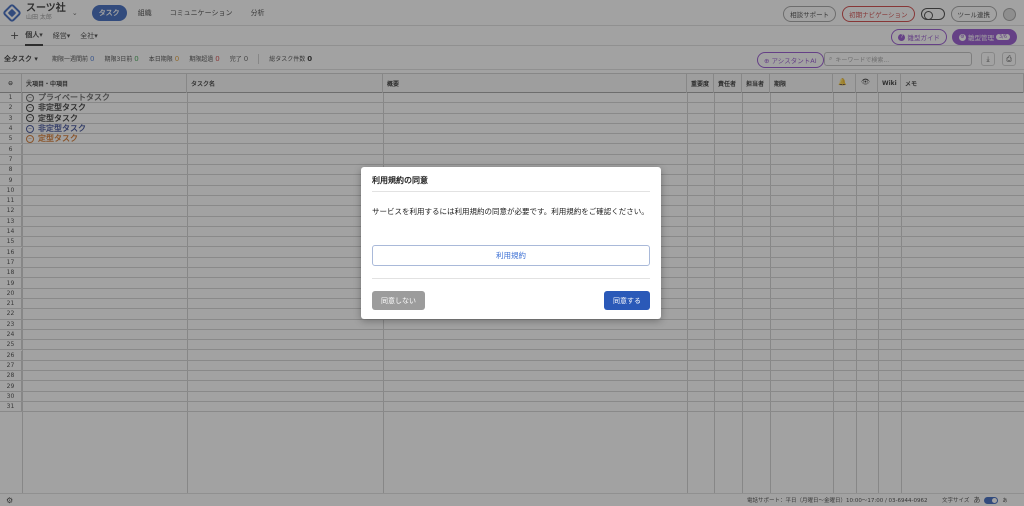 The image size is (1024, 506). What do you see at coordinates (627, 300) in the screenshot?
I see `agree-button: 同意する` at bounding box center [627, 300].